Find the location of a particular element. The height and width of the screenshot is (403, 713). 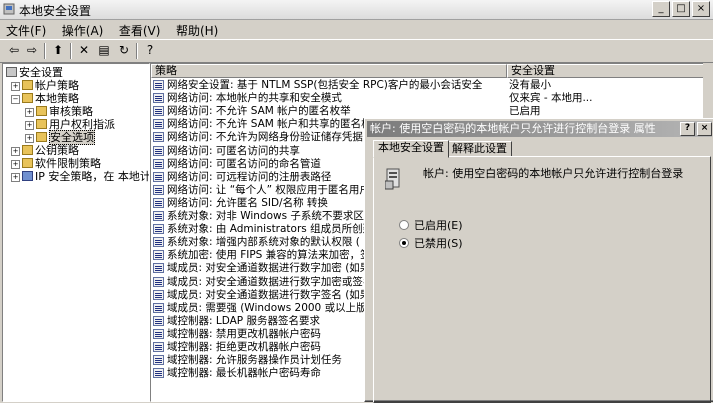

policy-name-cell: 网络安全设置: 基于 NTLM SSP(包括安全 RPC)客户的最小会话安全 is located at coordinates (325, 85).